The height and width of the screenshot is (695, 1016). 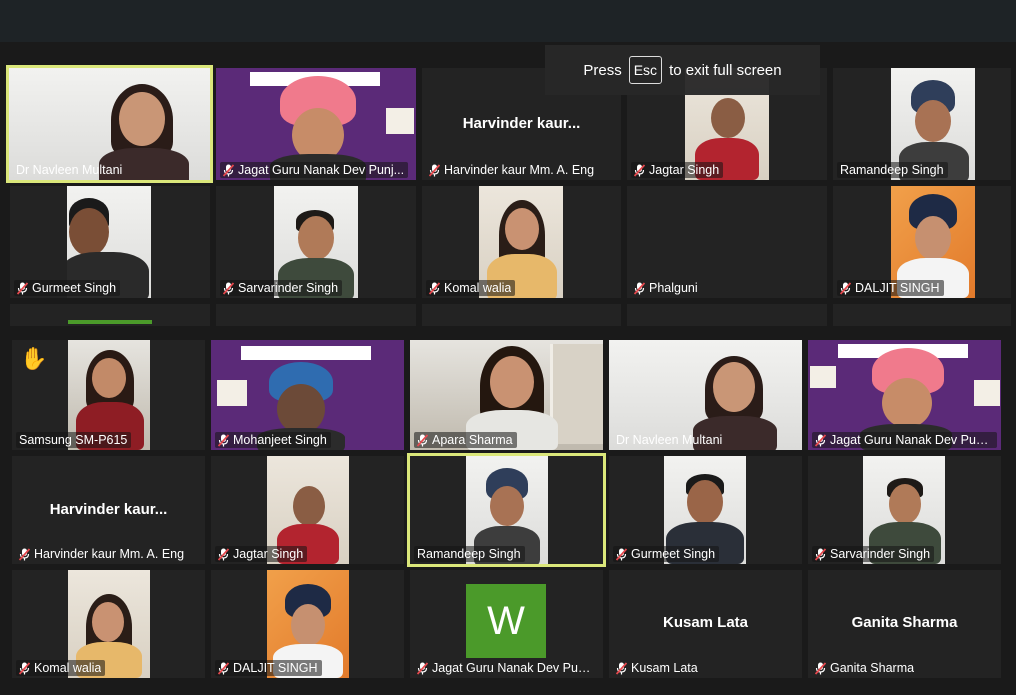 I want to click on esc-key-badge: Esc, so click(x=645, y=70).